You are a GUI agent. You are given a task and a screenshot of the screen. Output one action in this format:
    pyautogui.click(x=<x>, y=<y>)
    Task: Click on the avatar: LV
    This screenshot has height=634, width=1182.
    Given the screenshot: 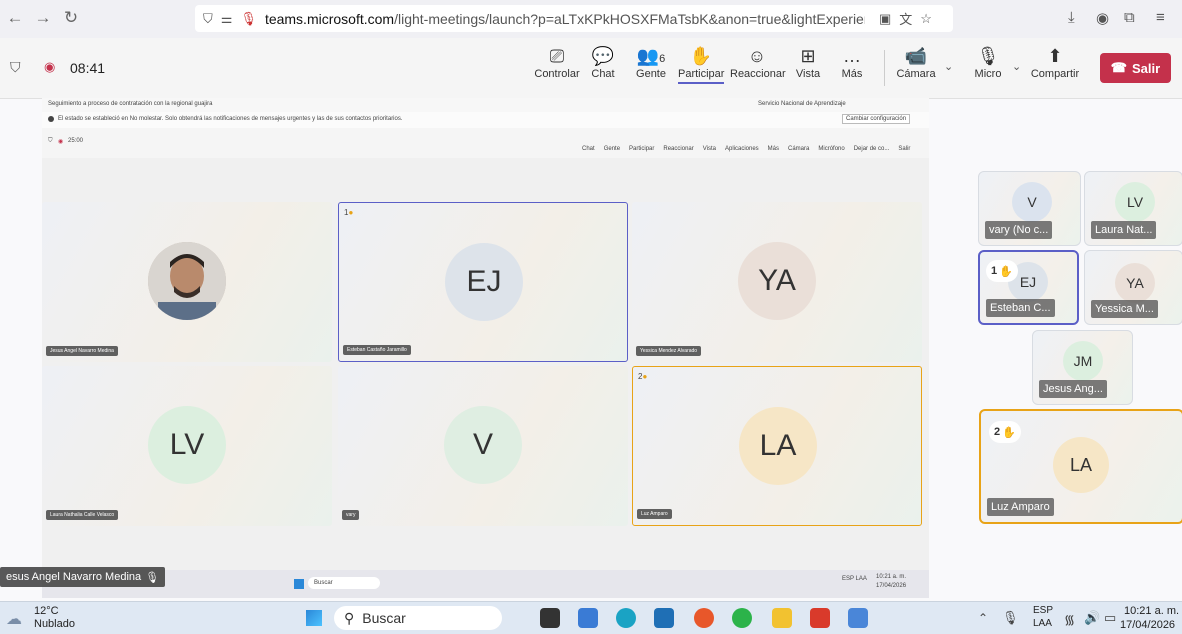 What is the action you would take?
    pyautogui.click(x=187, y=445)
    